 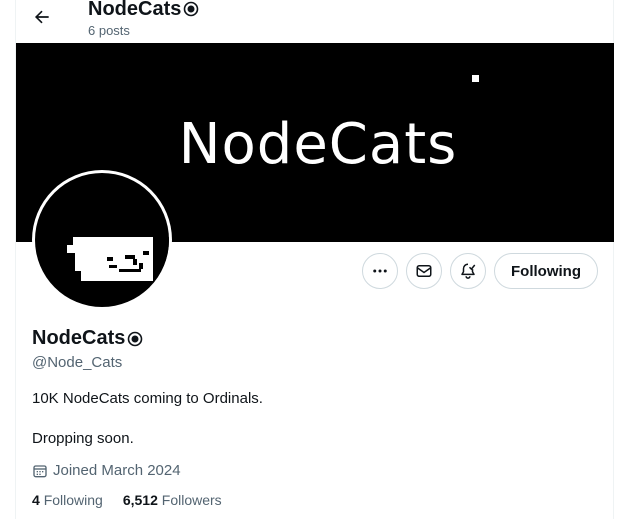 What do you see at coordinates (109, 30) in the screenshot?
I see `post-count: 6 posts` at bounding box center [109, 30].